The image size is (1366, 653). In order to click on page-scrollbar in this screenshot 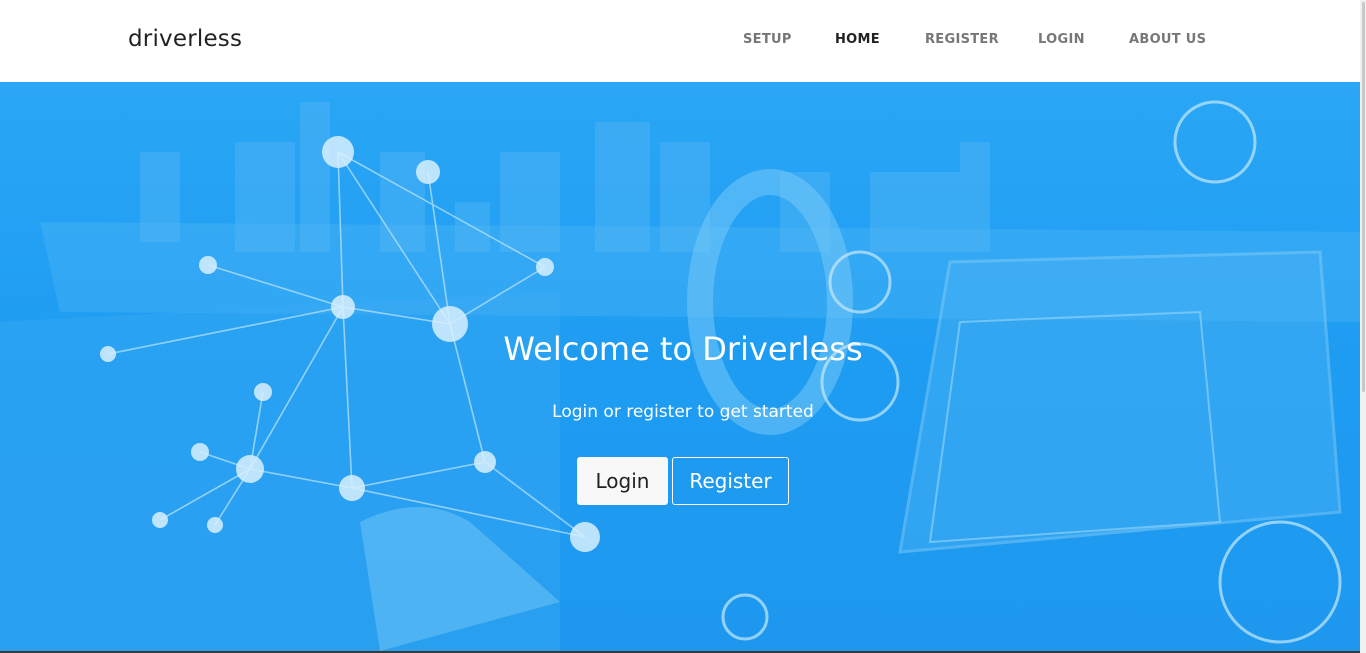, I will do `click(1363, 326)`.